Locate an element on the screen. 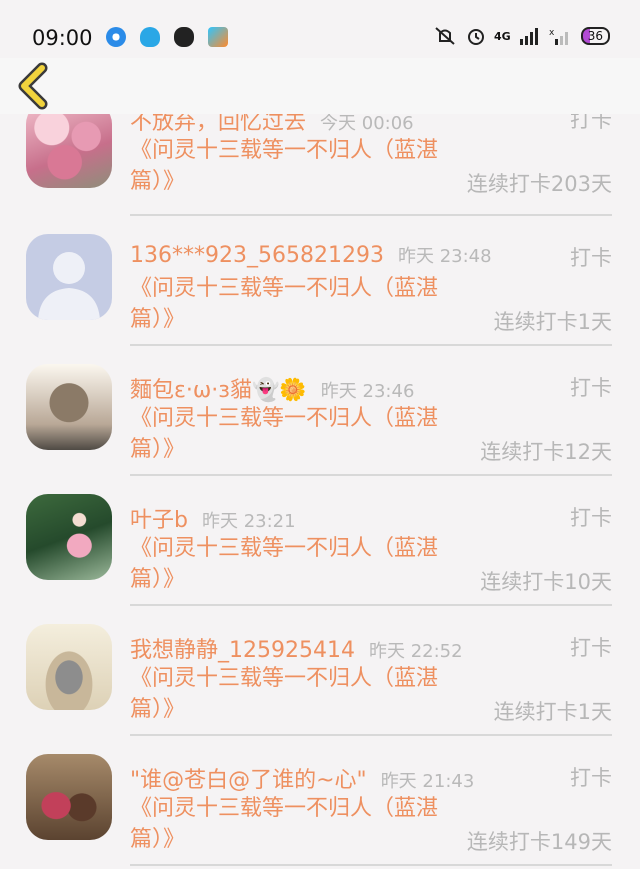 This screenshot has width=640, height=869. user-name: 叶子b 昨天 23:21 is located at coordinates (213, 518).